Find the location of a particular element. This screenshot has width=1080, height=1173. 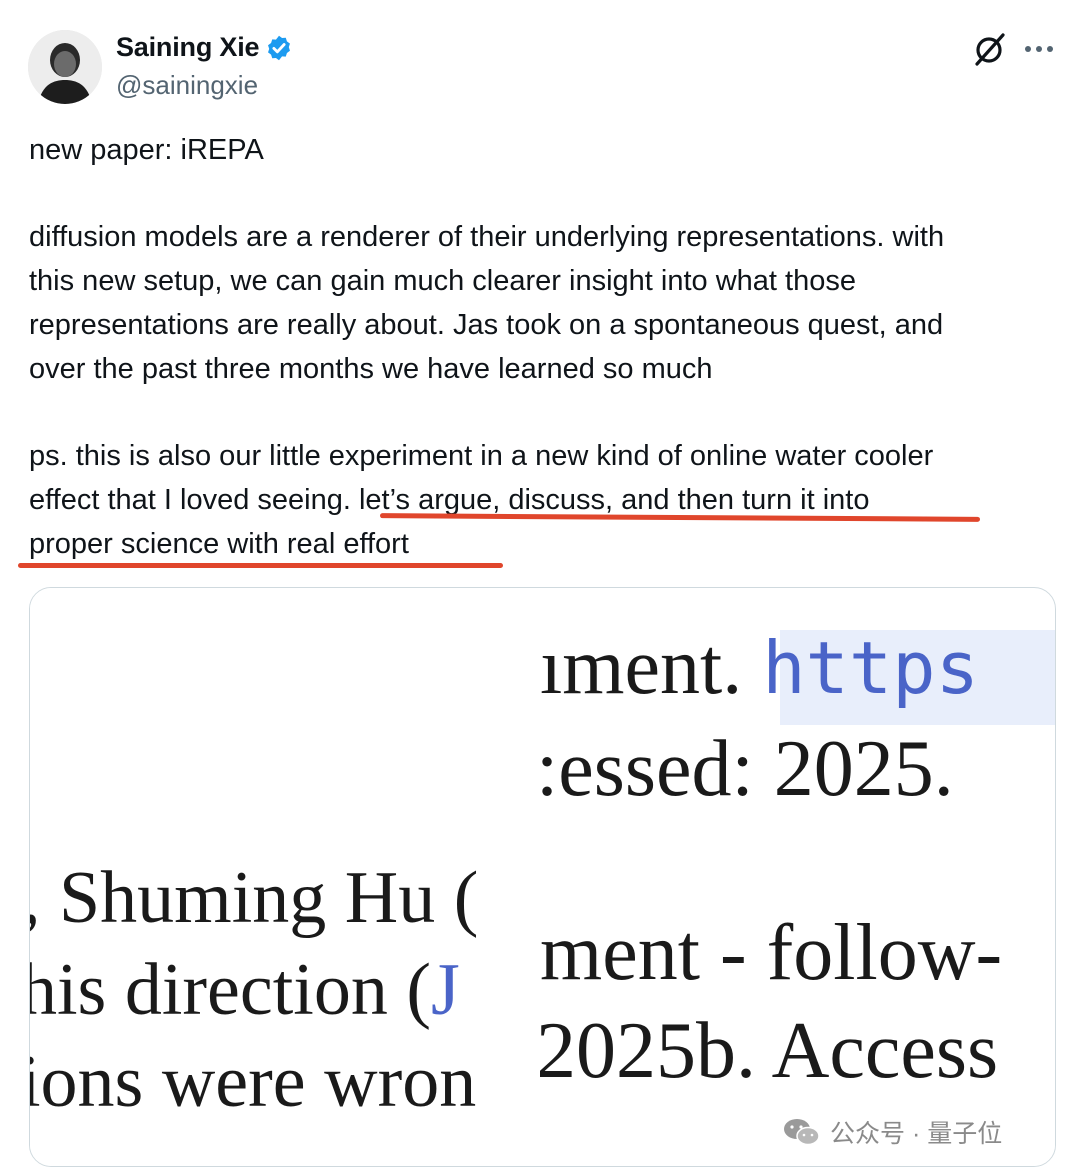

author-handle: @sainingxie is located at coordinates (187, 85).